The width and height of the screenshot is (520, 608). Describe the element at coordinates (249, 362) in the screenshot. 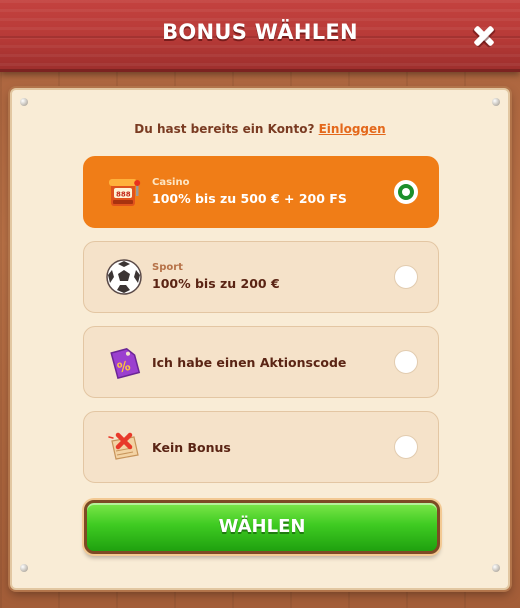

I see `option-label: Ich habe einen Aktionscode` at that location.